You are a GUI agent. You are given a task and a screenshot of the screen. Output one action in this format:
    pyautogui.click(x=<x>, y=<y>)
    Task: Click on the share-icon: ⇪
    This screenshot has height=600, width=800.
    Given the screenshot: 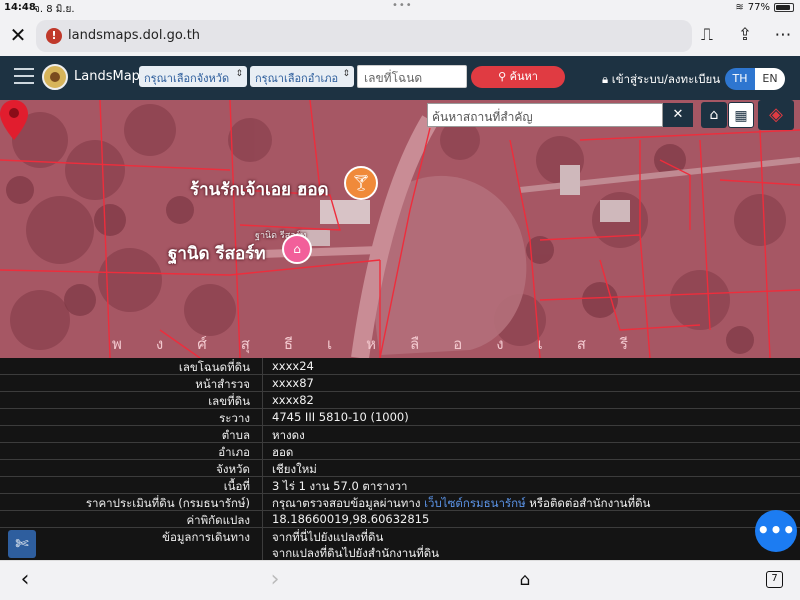 What is the action you would take?
    pyautogui.click(x=745, y=35)
    